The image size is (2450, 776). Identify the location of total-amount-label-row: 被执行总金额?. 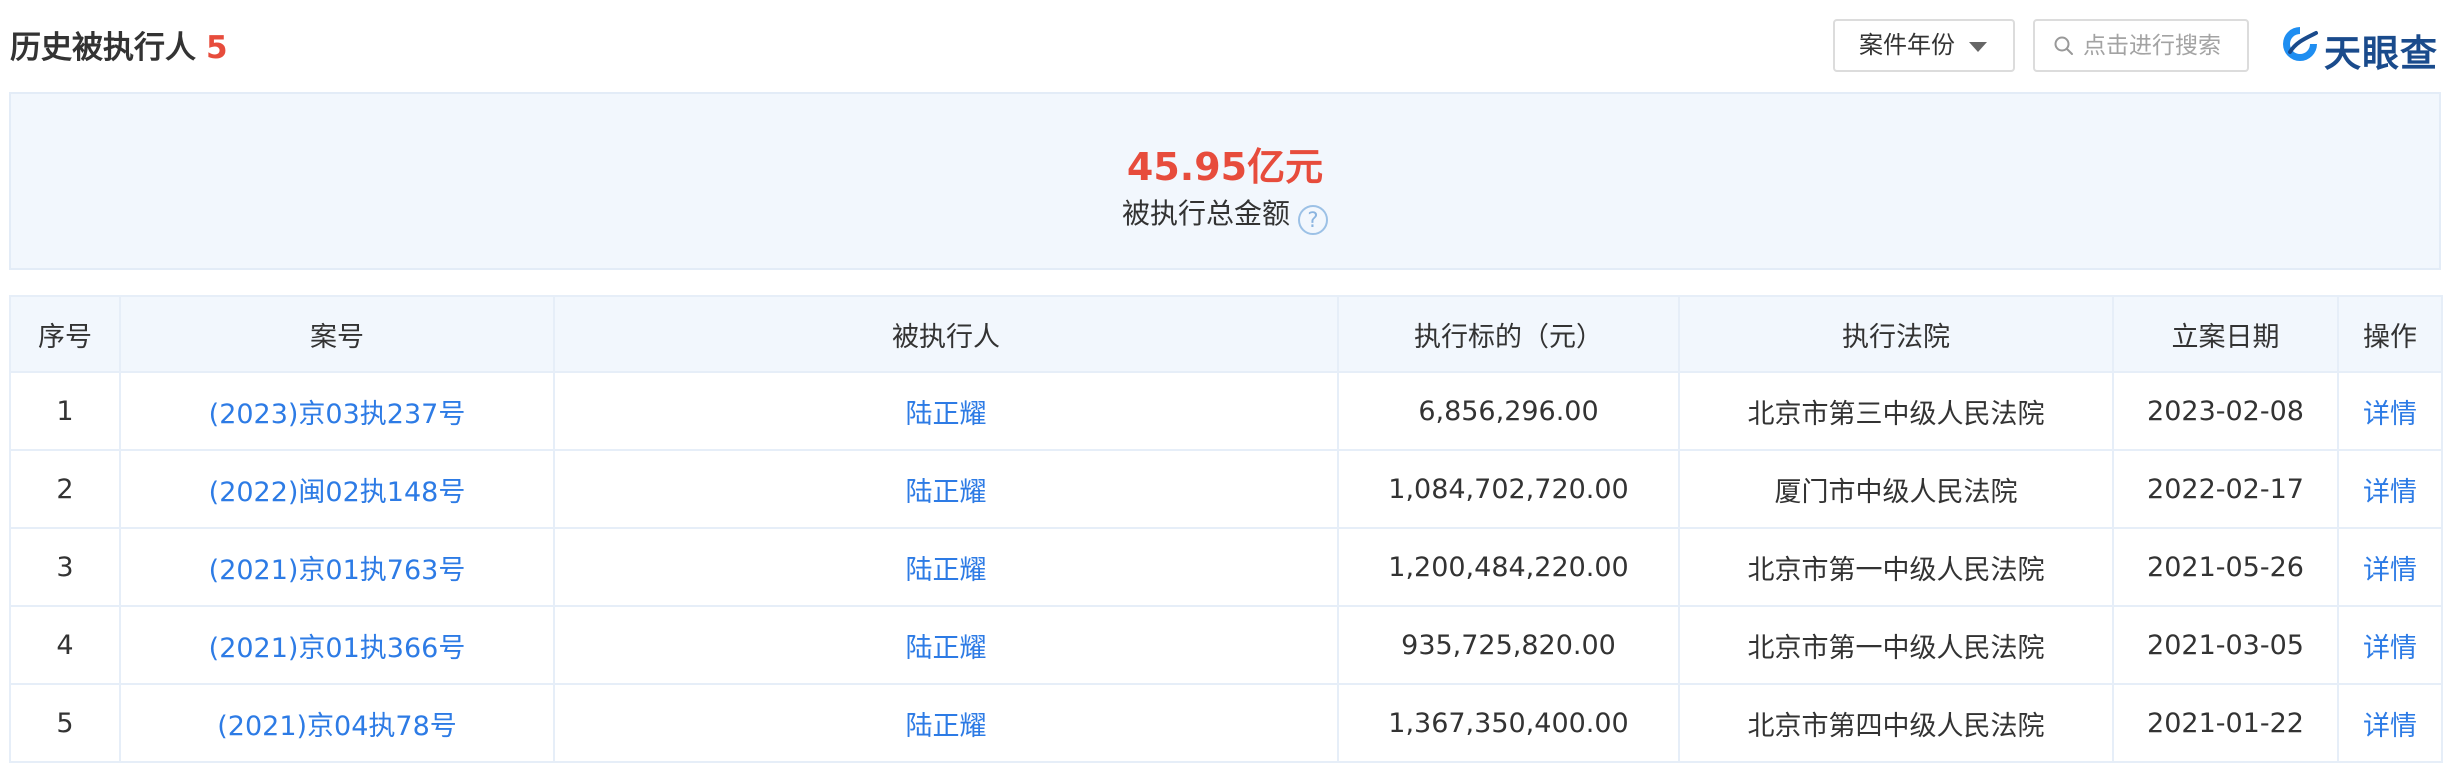
(1225, 213).